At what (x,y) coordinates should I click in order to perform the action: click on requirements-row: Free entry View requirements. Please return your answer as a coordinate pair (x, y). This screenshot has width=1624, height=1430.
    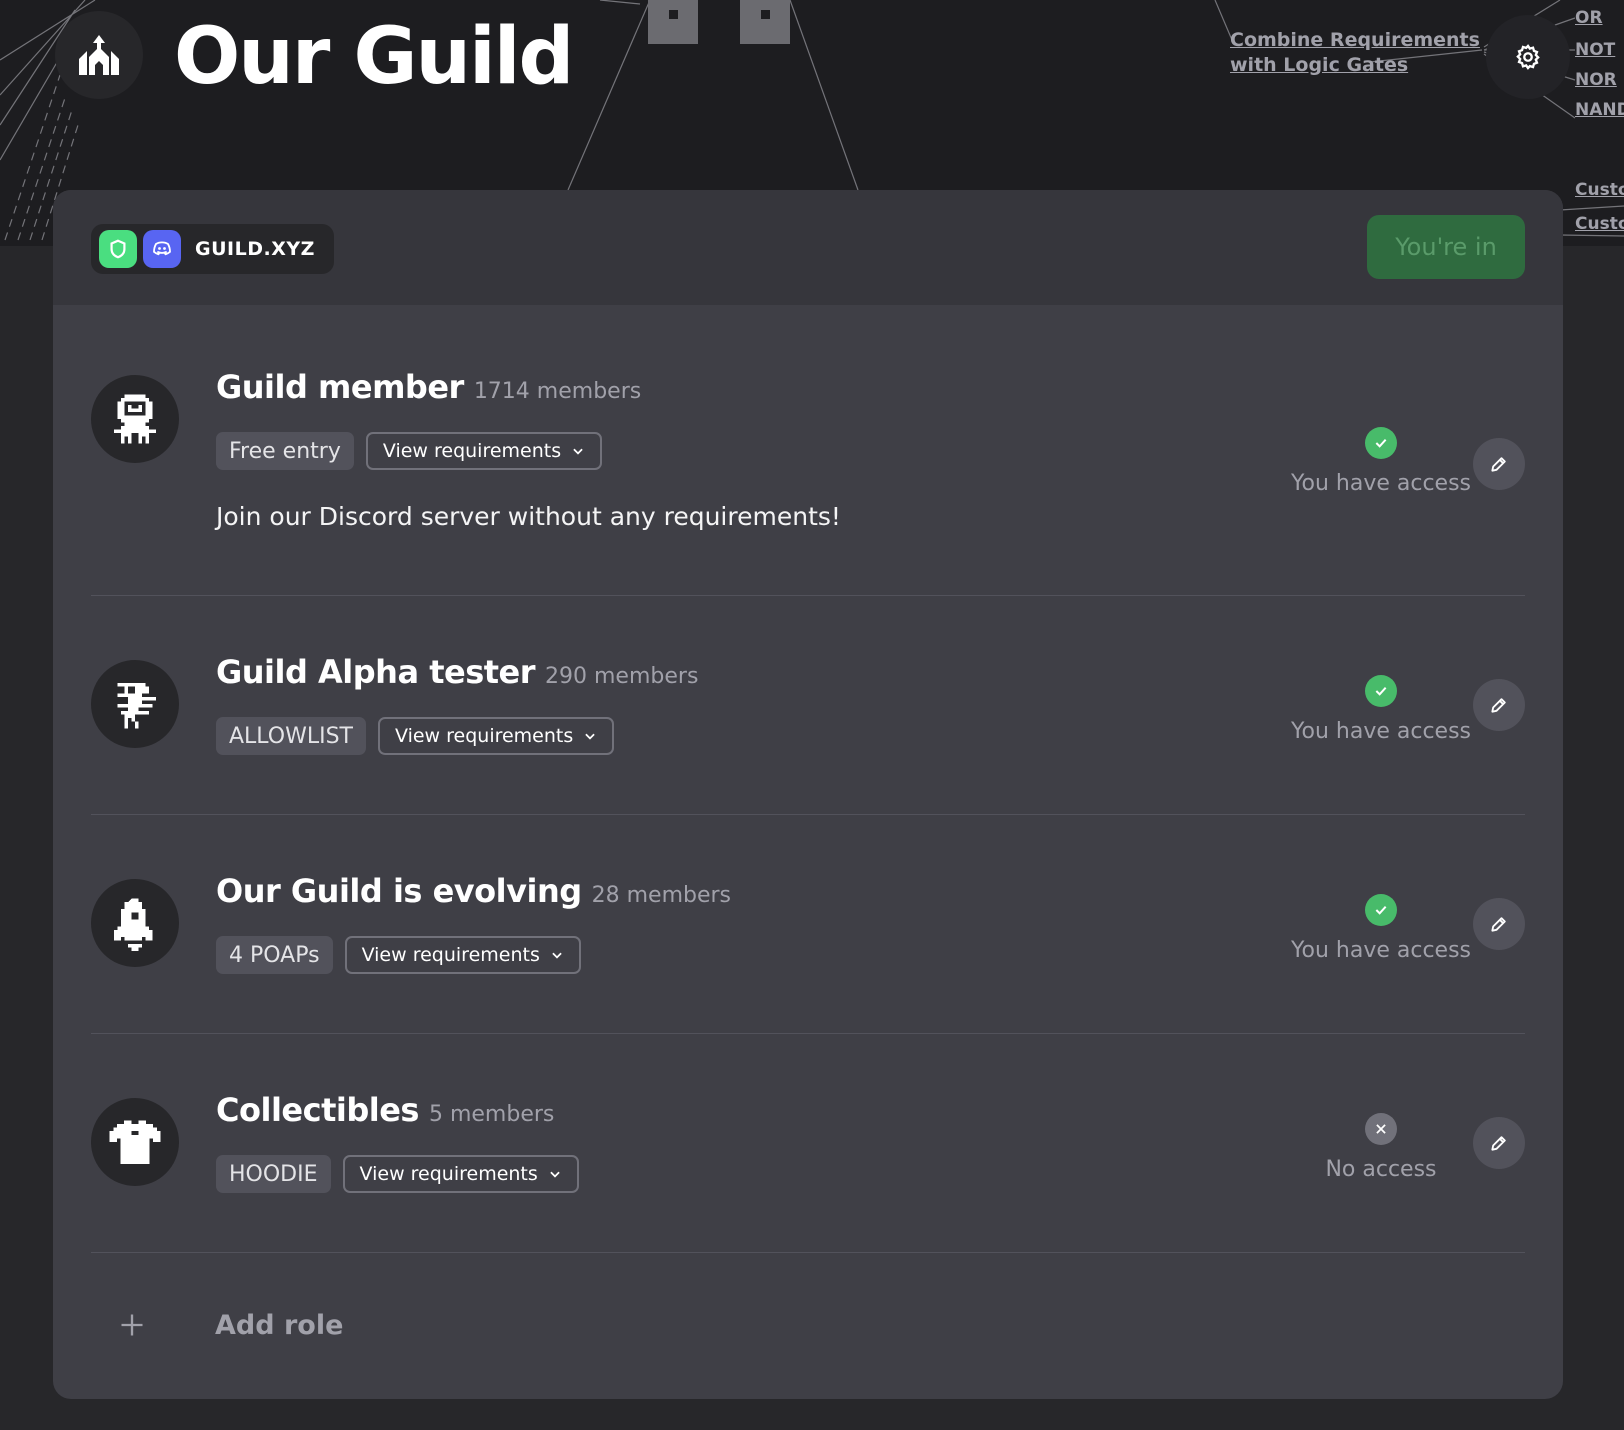
    Looking at the image, I should click on (409, 451).